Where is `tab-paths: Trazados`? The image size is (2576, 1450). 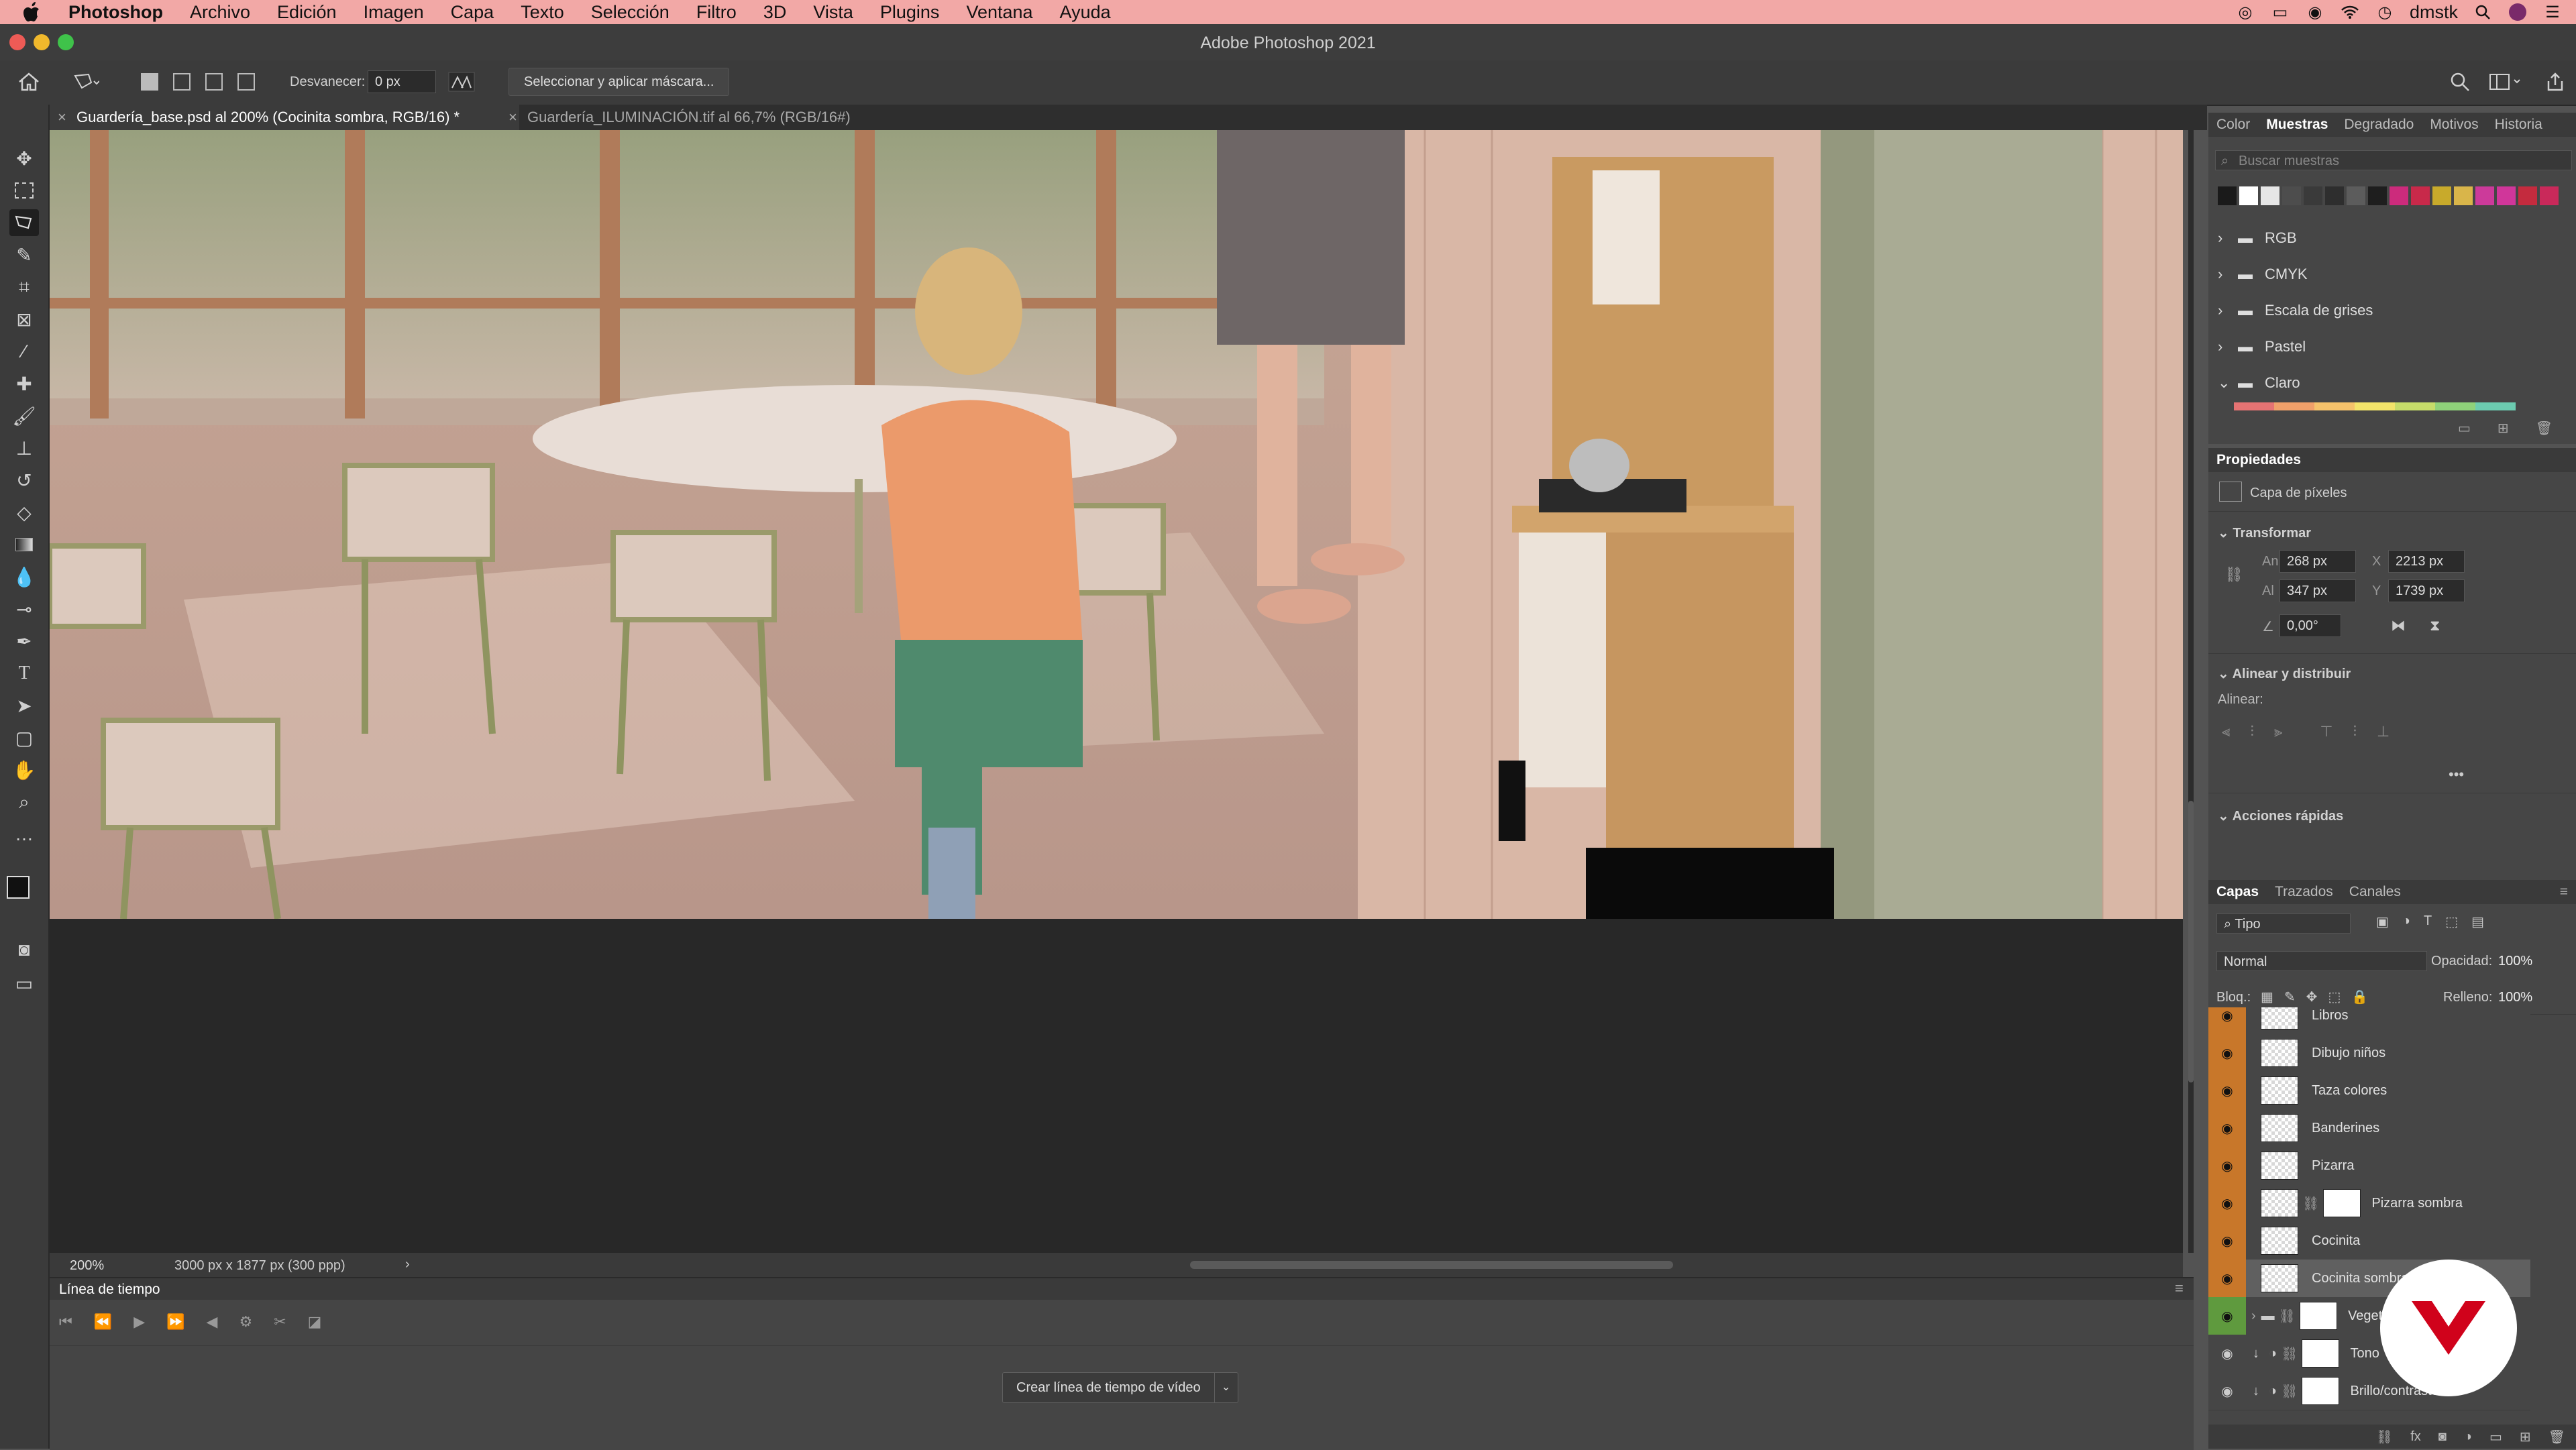
tab-paths: Trazados is located at coordinates (2304, 892).